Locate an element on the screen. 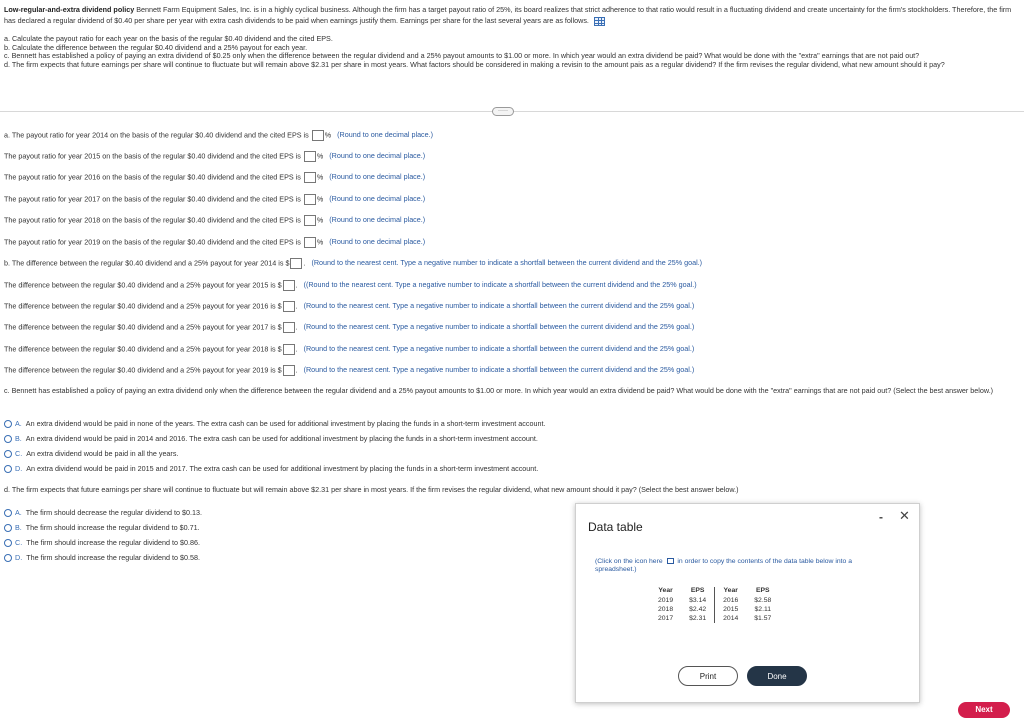  table-cell: $2.58 is located at coordinates (763, 600).